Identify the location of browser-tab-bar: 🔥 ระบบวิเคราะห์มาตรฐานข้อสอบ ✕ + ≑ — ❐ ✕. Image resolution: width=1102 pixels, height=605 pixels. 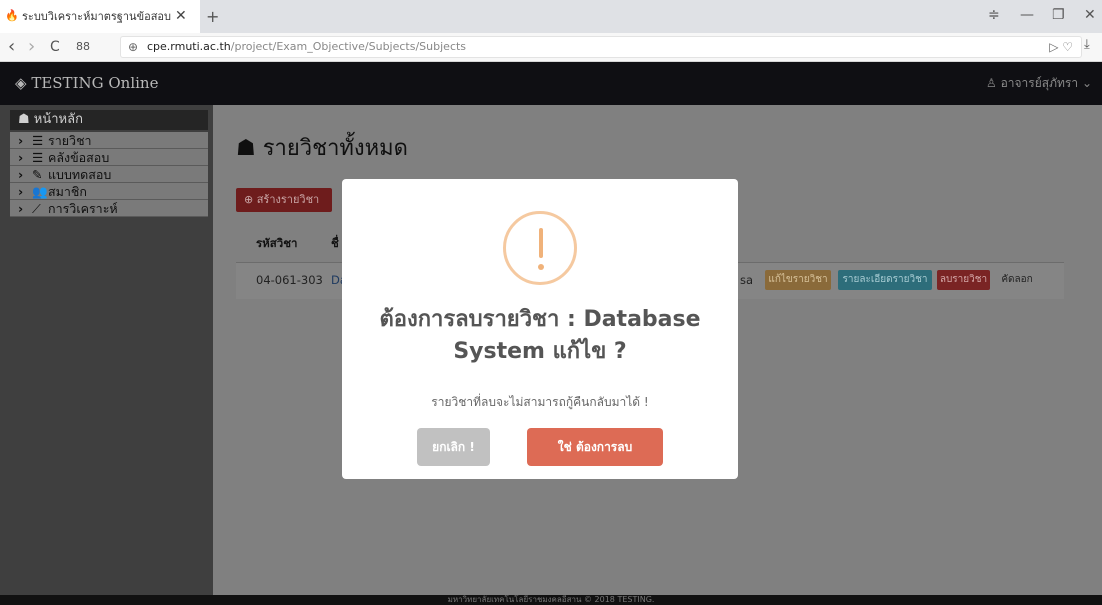
(551, 16).